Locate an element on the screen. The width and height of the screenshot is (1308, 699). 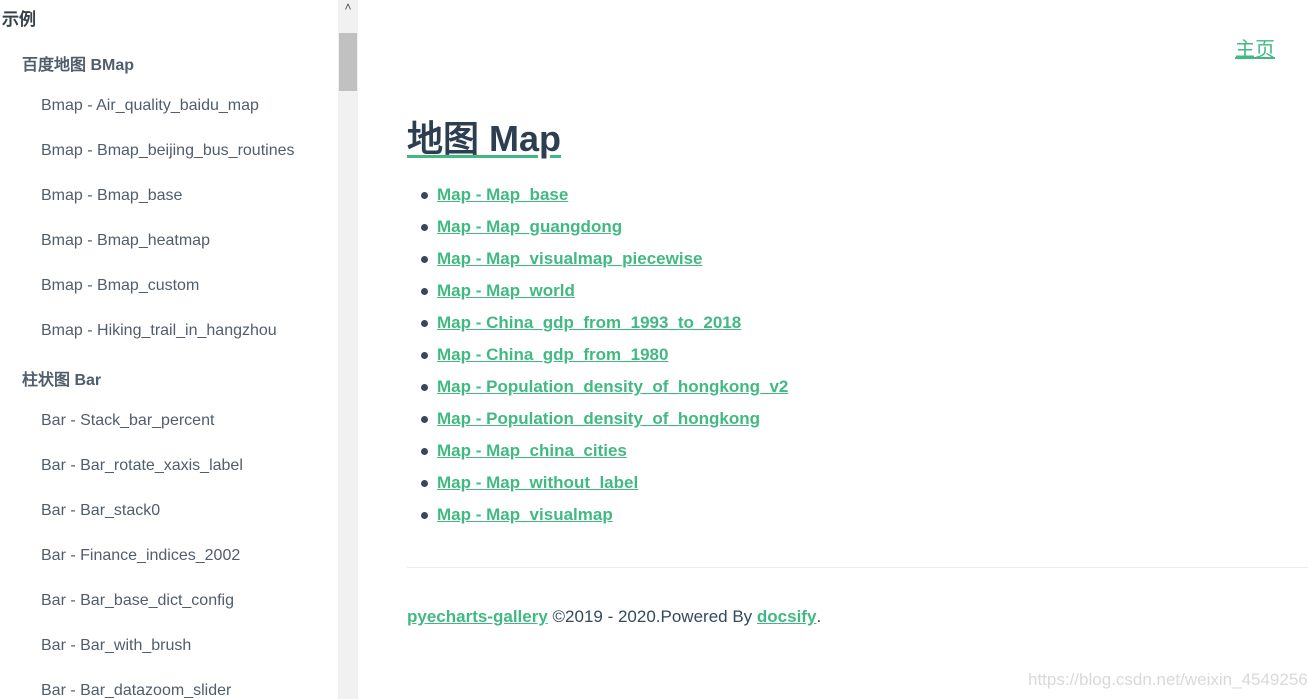
sidebar-item-bar-rotate-xaxis-label: Bar - Bar_rotate_xaxis_label is located at coordinates (142, 466).